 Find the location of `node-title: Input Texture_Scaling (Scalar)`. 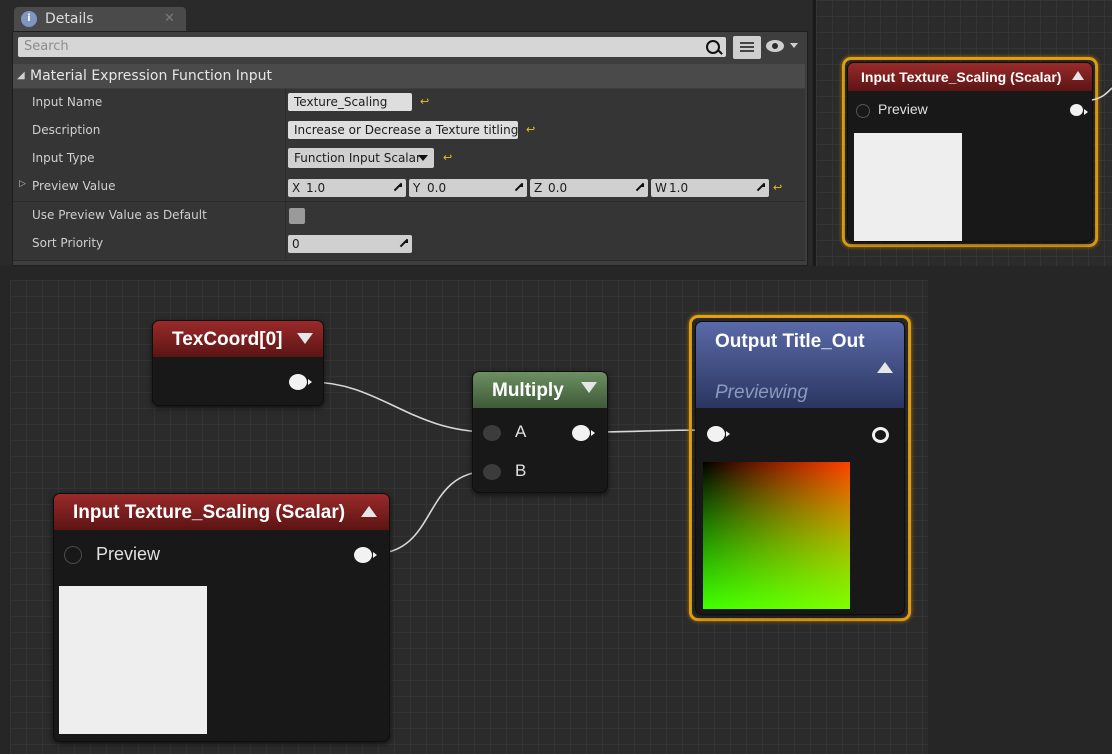

node-title: Input Texture_Scaling (Scalar) is located at coordinates (209, 512).